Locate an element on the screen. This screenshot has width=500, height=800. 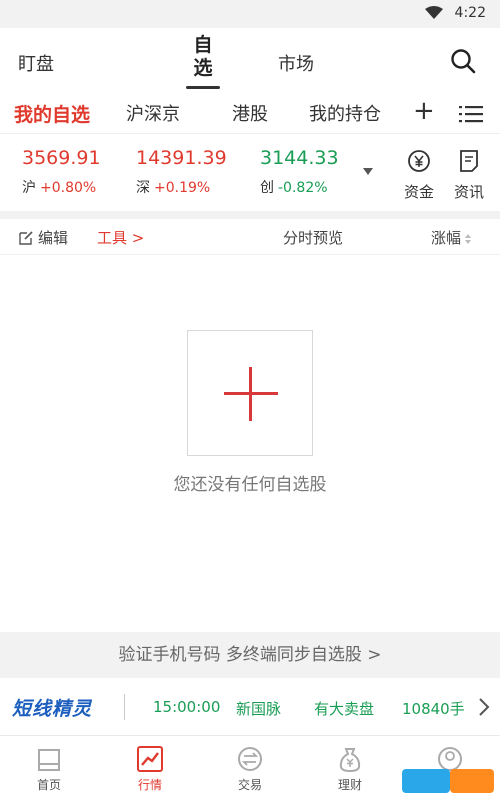
list-header: 编辑 工具 > 分时预览 涨幅 is located at coordinates (250, 237).